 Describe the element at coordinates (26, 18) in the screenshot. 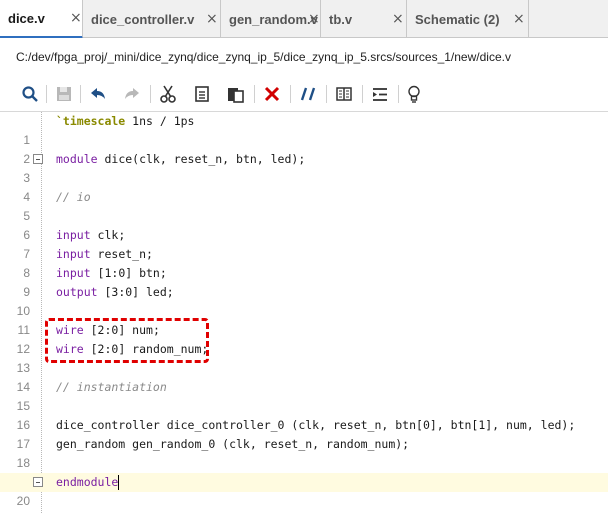

I see `tab-label: dice.v` at that location.